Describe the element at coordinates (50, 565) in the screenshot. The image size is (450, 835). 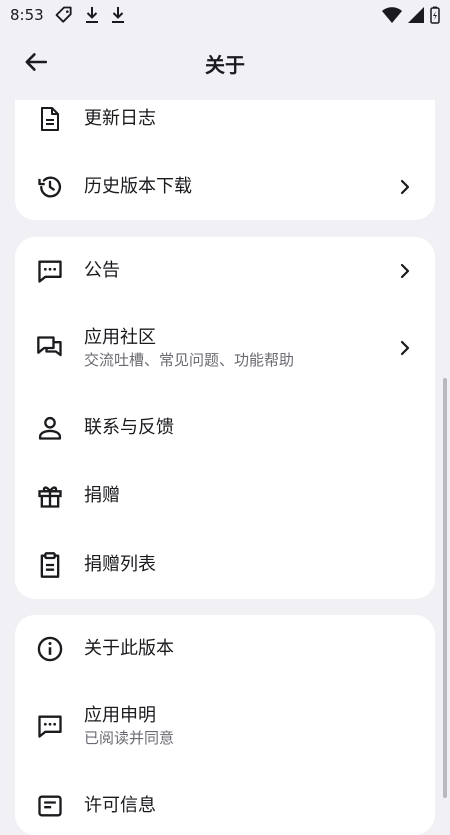
I see `clipboard-icon` at that location.